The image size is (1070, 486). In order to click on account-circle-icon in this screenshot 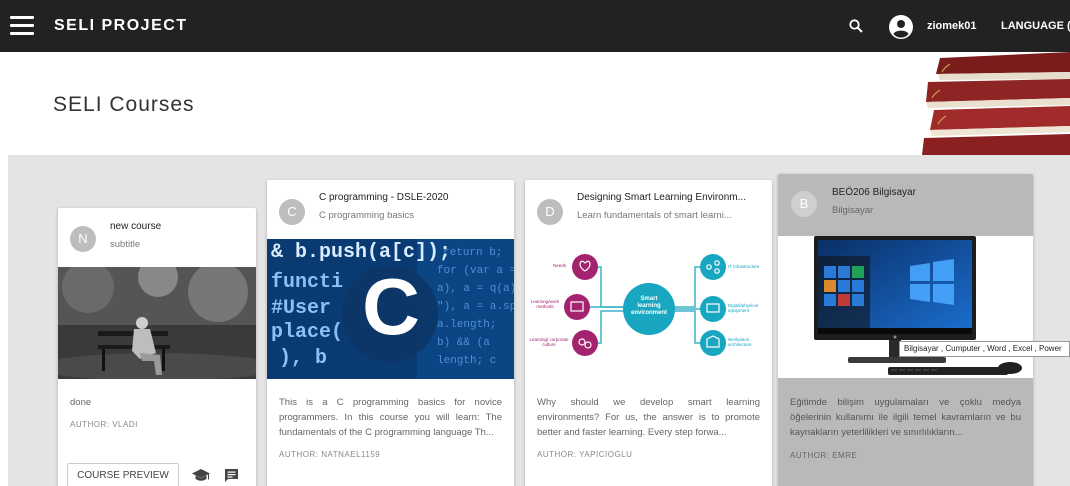, I will do `click(901, 27)`.